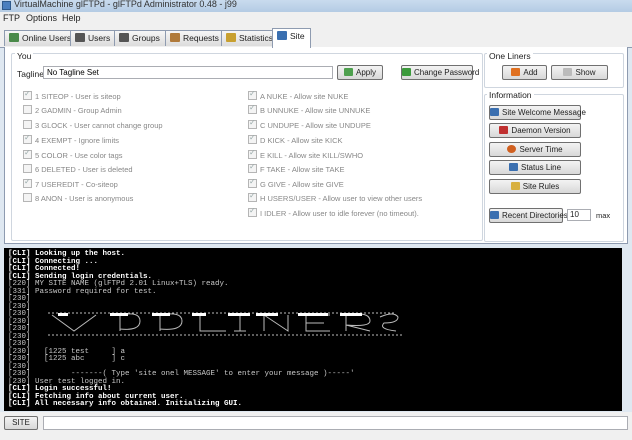 The width and height of the screenshot is (632, 440). I want to click on groups-icon, so click(124, 37).